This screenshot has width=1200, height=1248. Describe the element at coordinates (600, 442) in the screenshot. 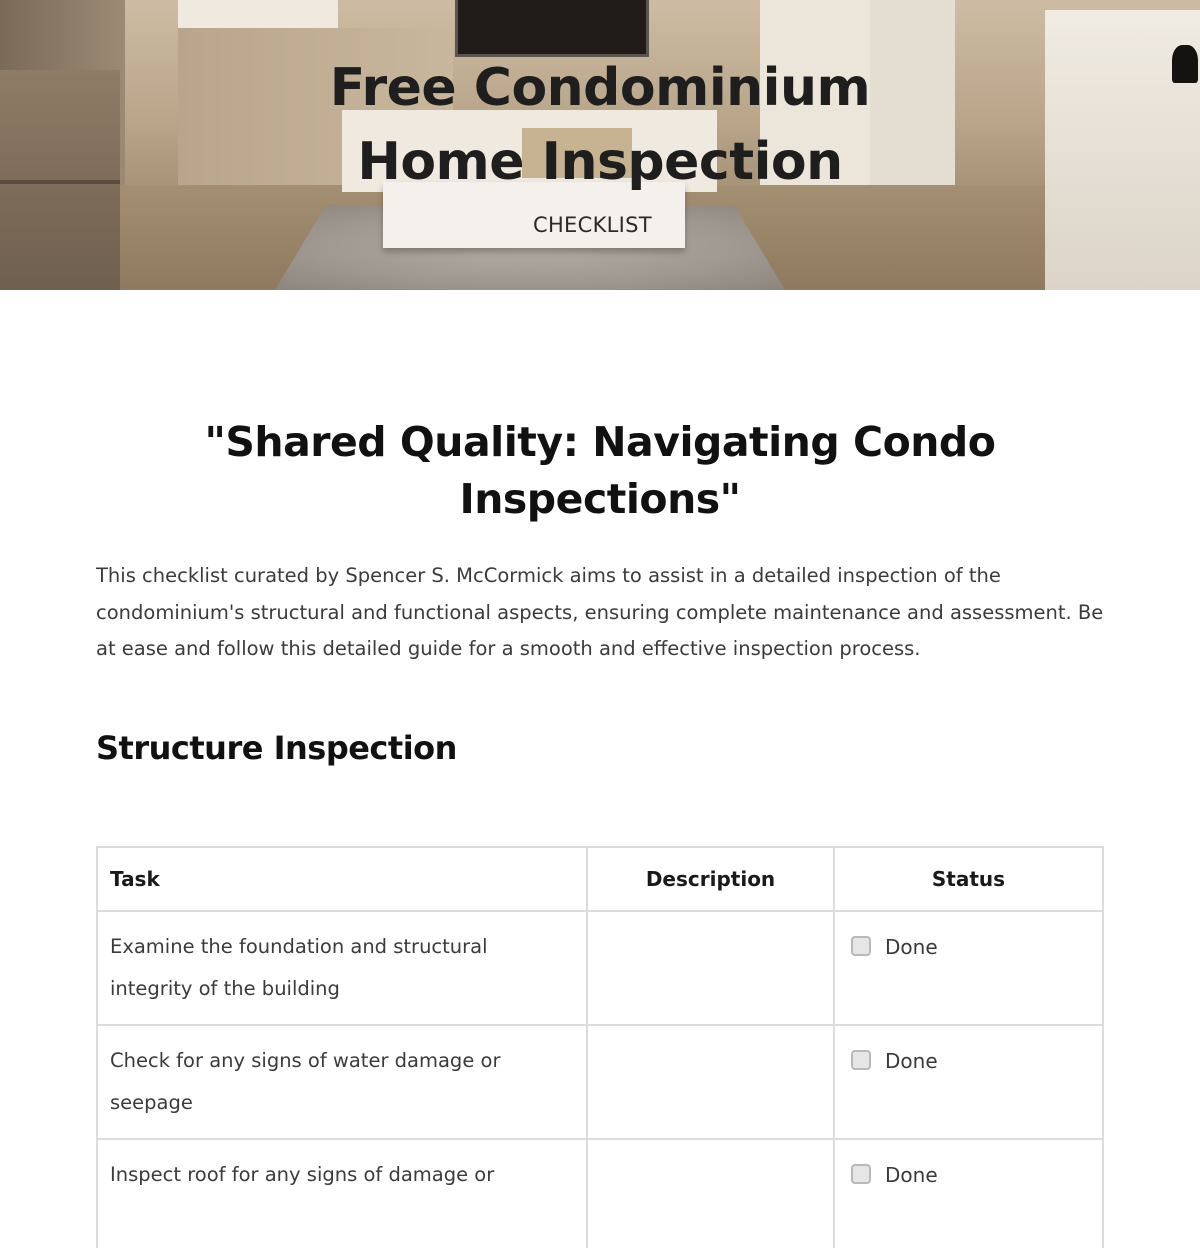

I see `document-title-line1: "Shared Quality: Navigating Condo` at that location.